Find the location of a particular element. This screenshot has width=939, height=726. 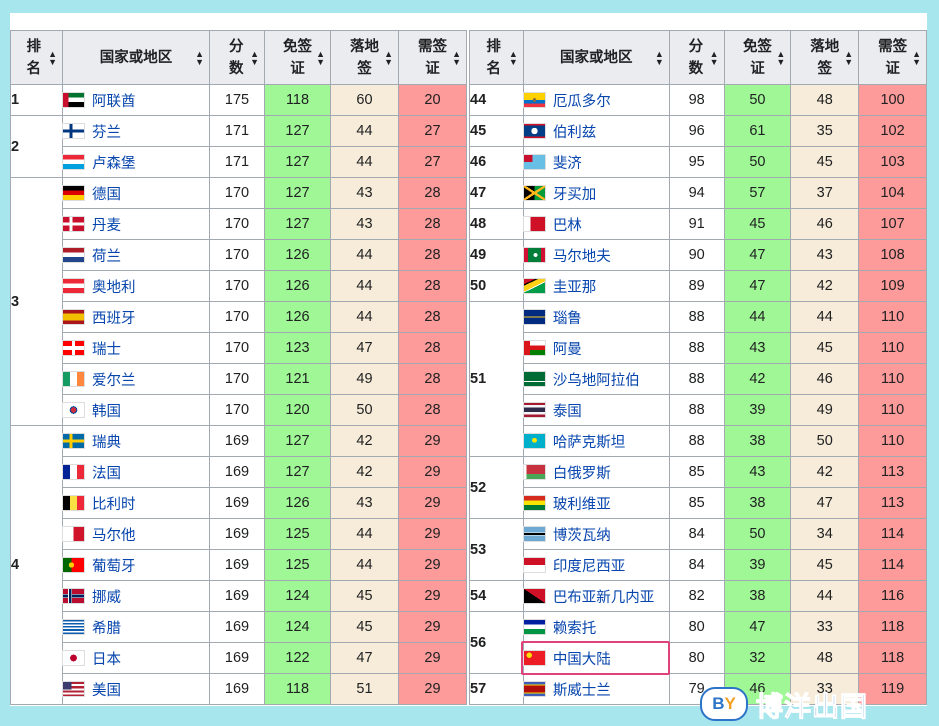

country-link: 奥地利 is located at coordinates (114, 288).